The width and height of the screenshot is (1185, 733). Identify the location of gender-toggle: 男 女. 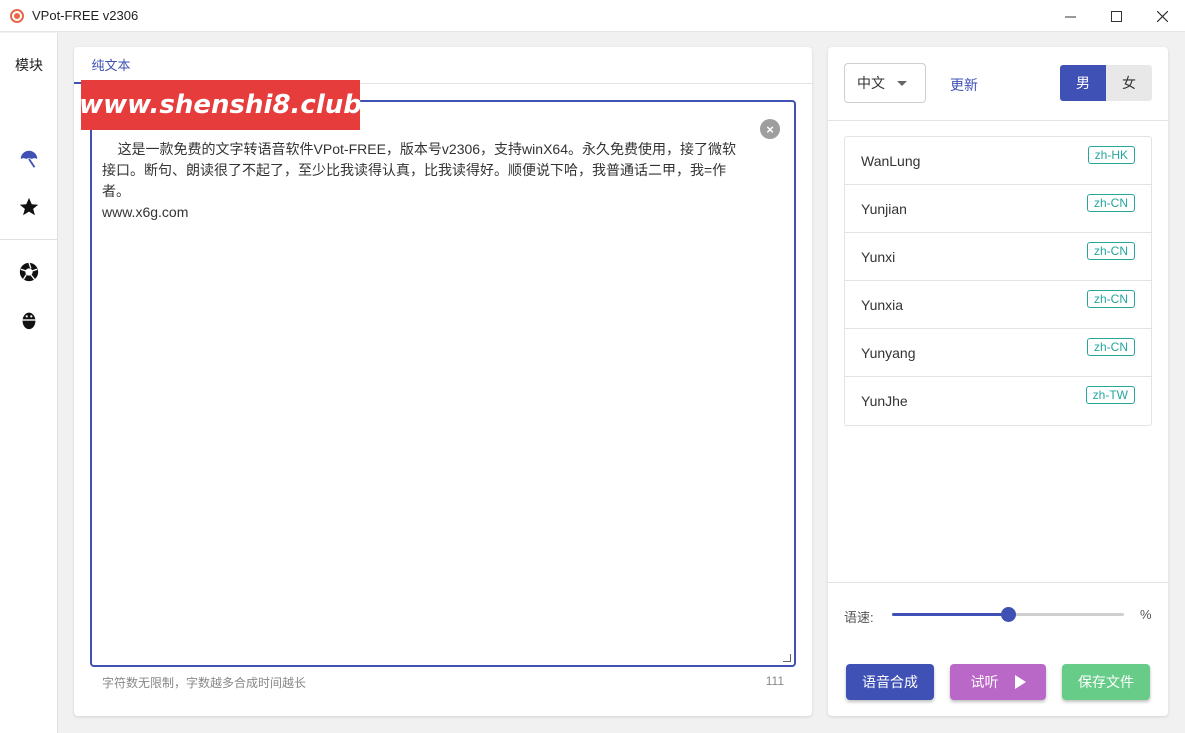
(1106, 83).